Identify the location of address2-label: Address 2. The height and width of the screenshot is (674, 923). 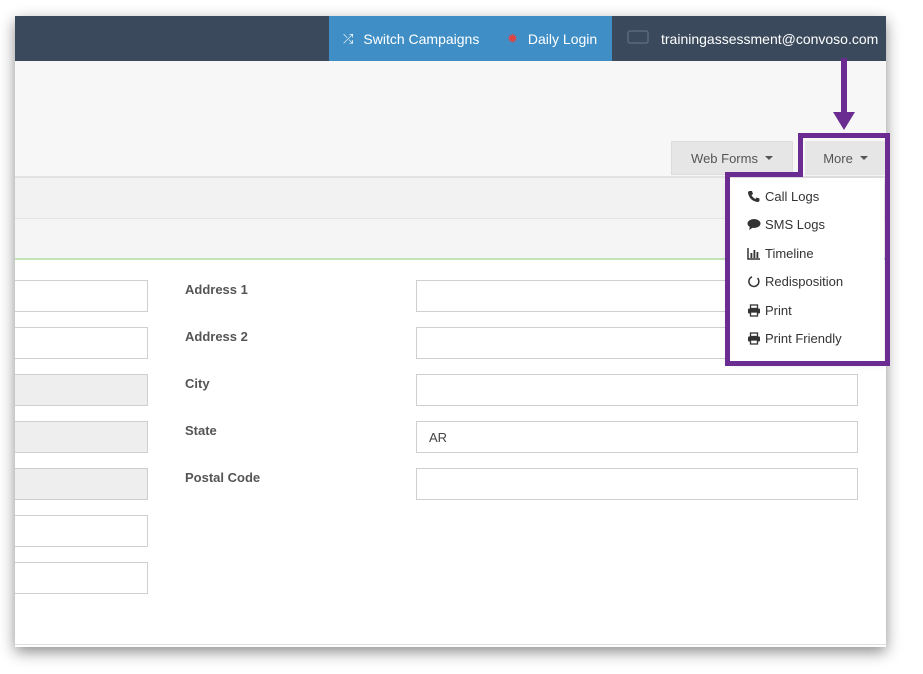
(216, 336).